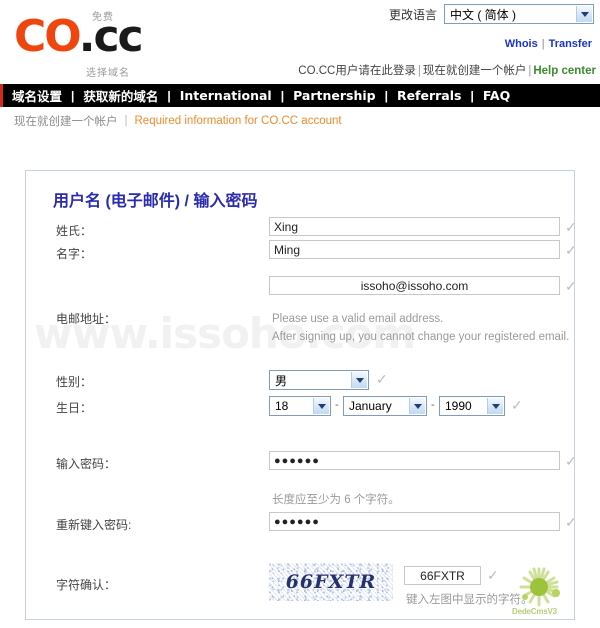  What do you see at coordinates (357, 71) in the screenshot?
I see `login-link: CO.CC用户请在此登录` at bounding box center [357, 71].